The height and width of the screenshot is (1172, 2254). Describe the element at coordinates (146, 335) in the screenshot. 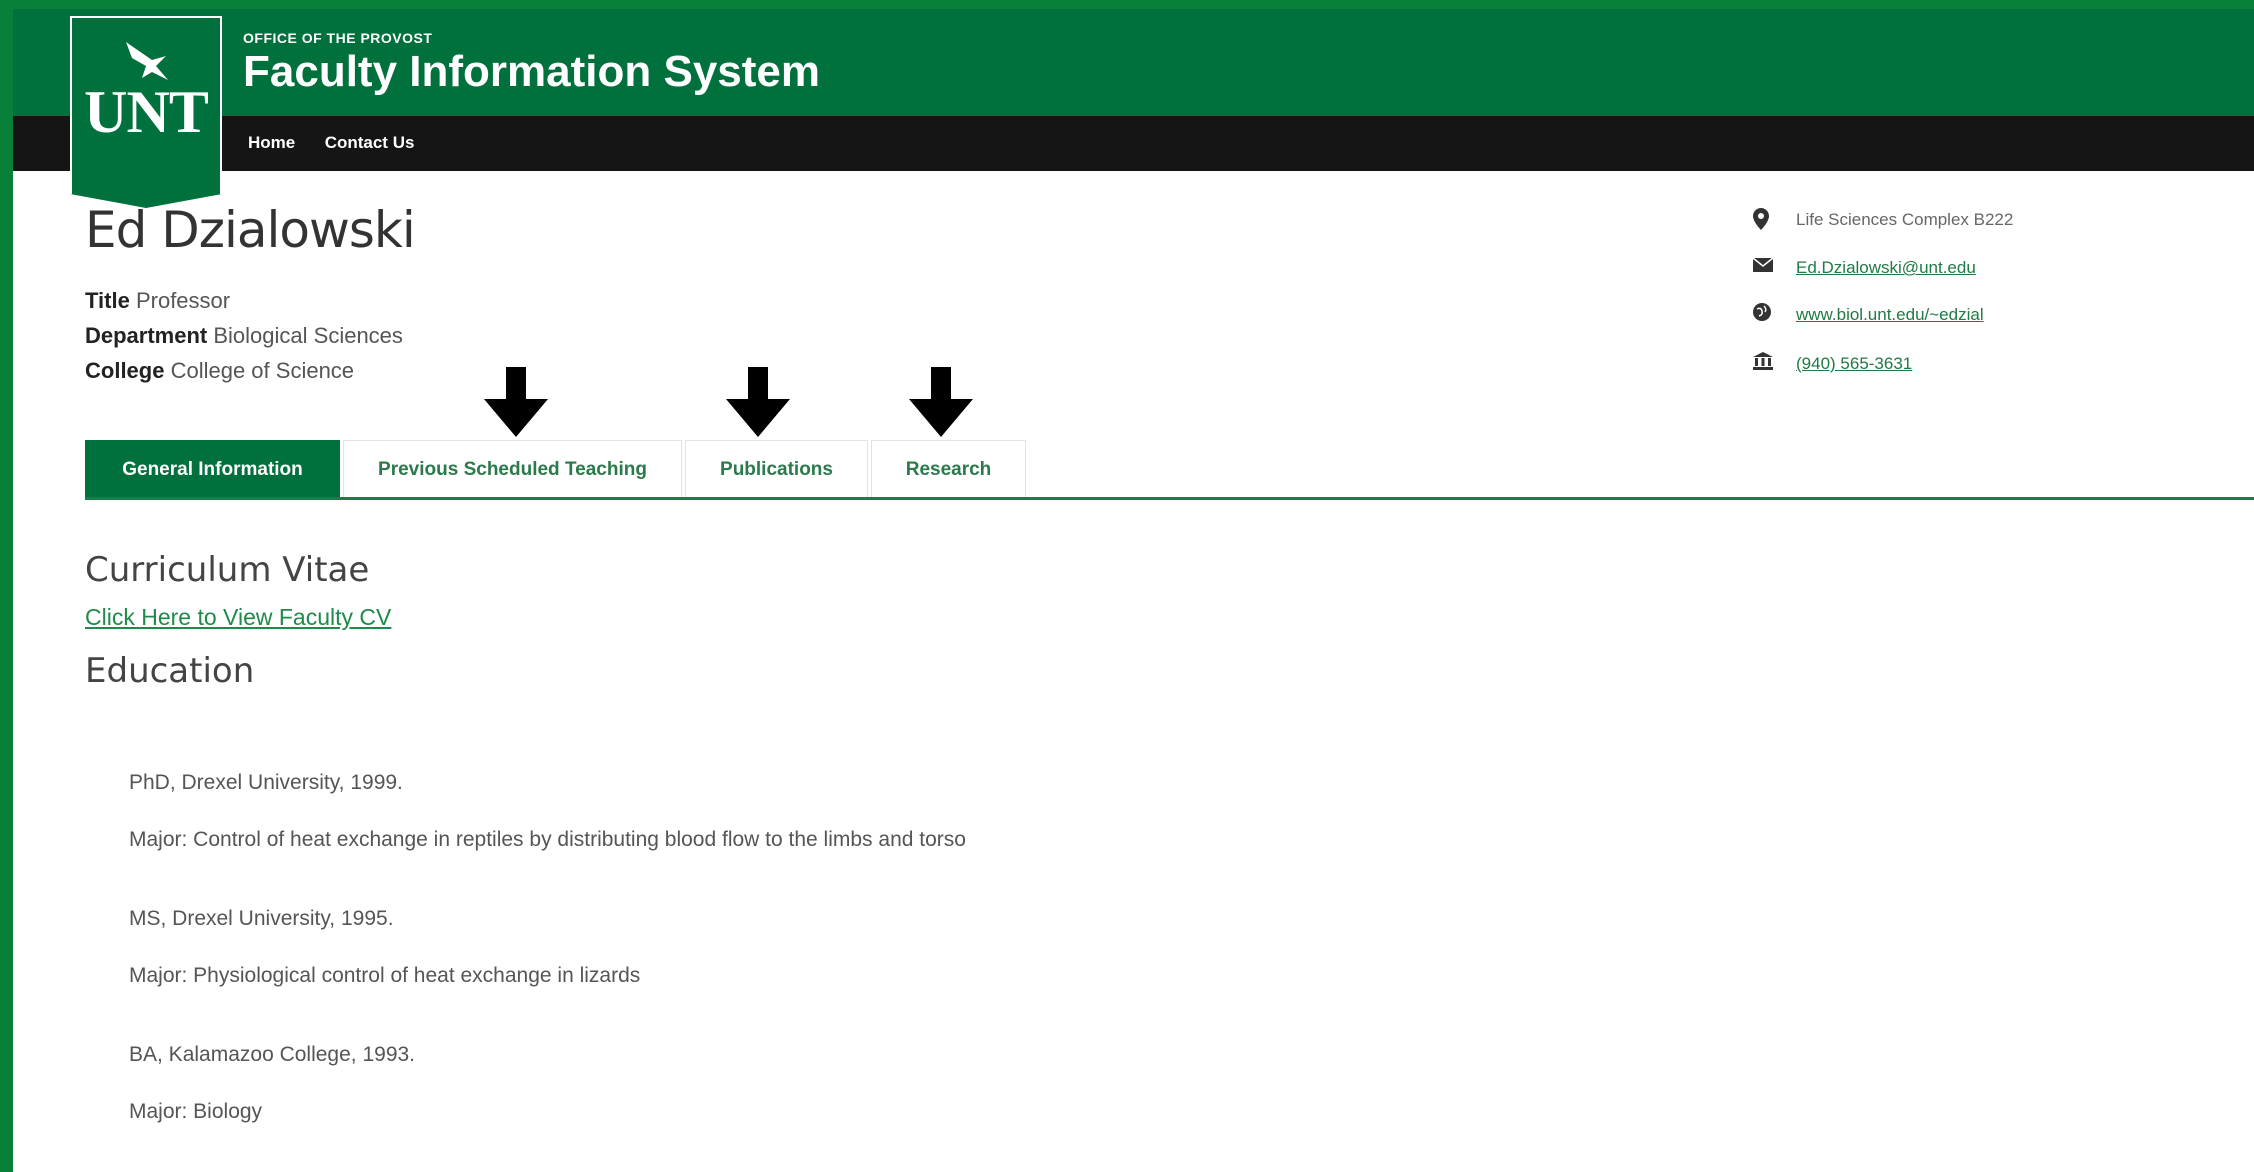

I see `department-label: Department` at that location.